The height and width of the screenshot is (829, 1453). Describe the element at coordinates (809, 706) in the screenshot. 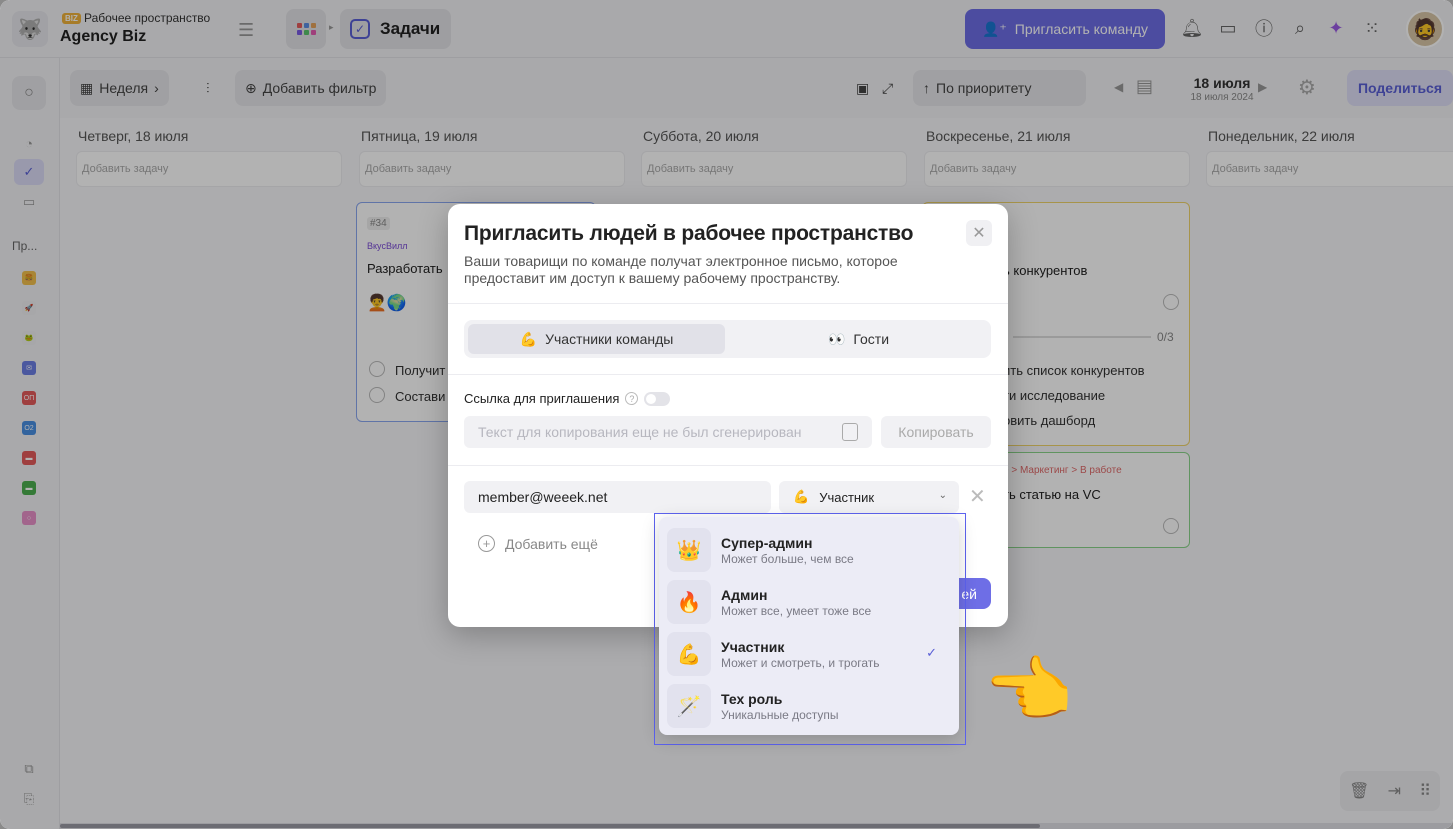

I see `role-option-tech-role: 🪄 Тех роль Уникальные доступы` at that location.